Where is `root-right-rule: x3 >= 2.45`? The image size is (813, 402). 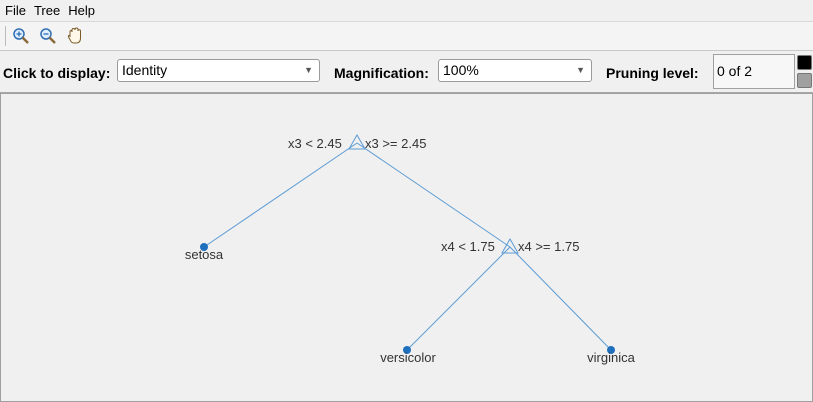 root-right-rule: x3 >= 2.45 is located at coordinates (395, 143).